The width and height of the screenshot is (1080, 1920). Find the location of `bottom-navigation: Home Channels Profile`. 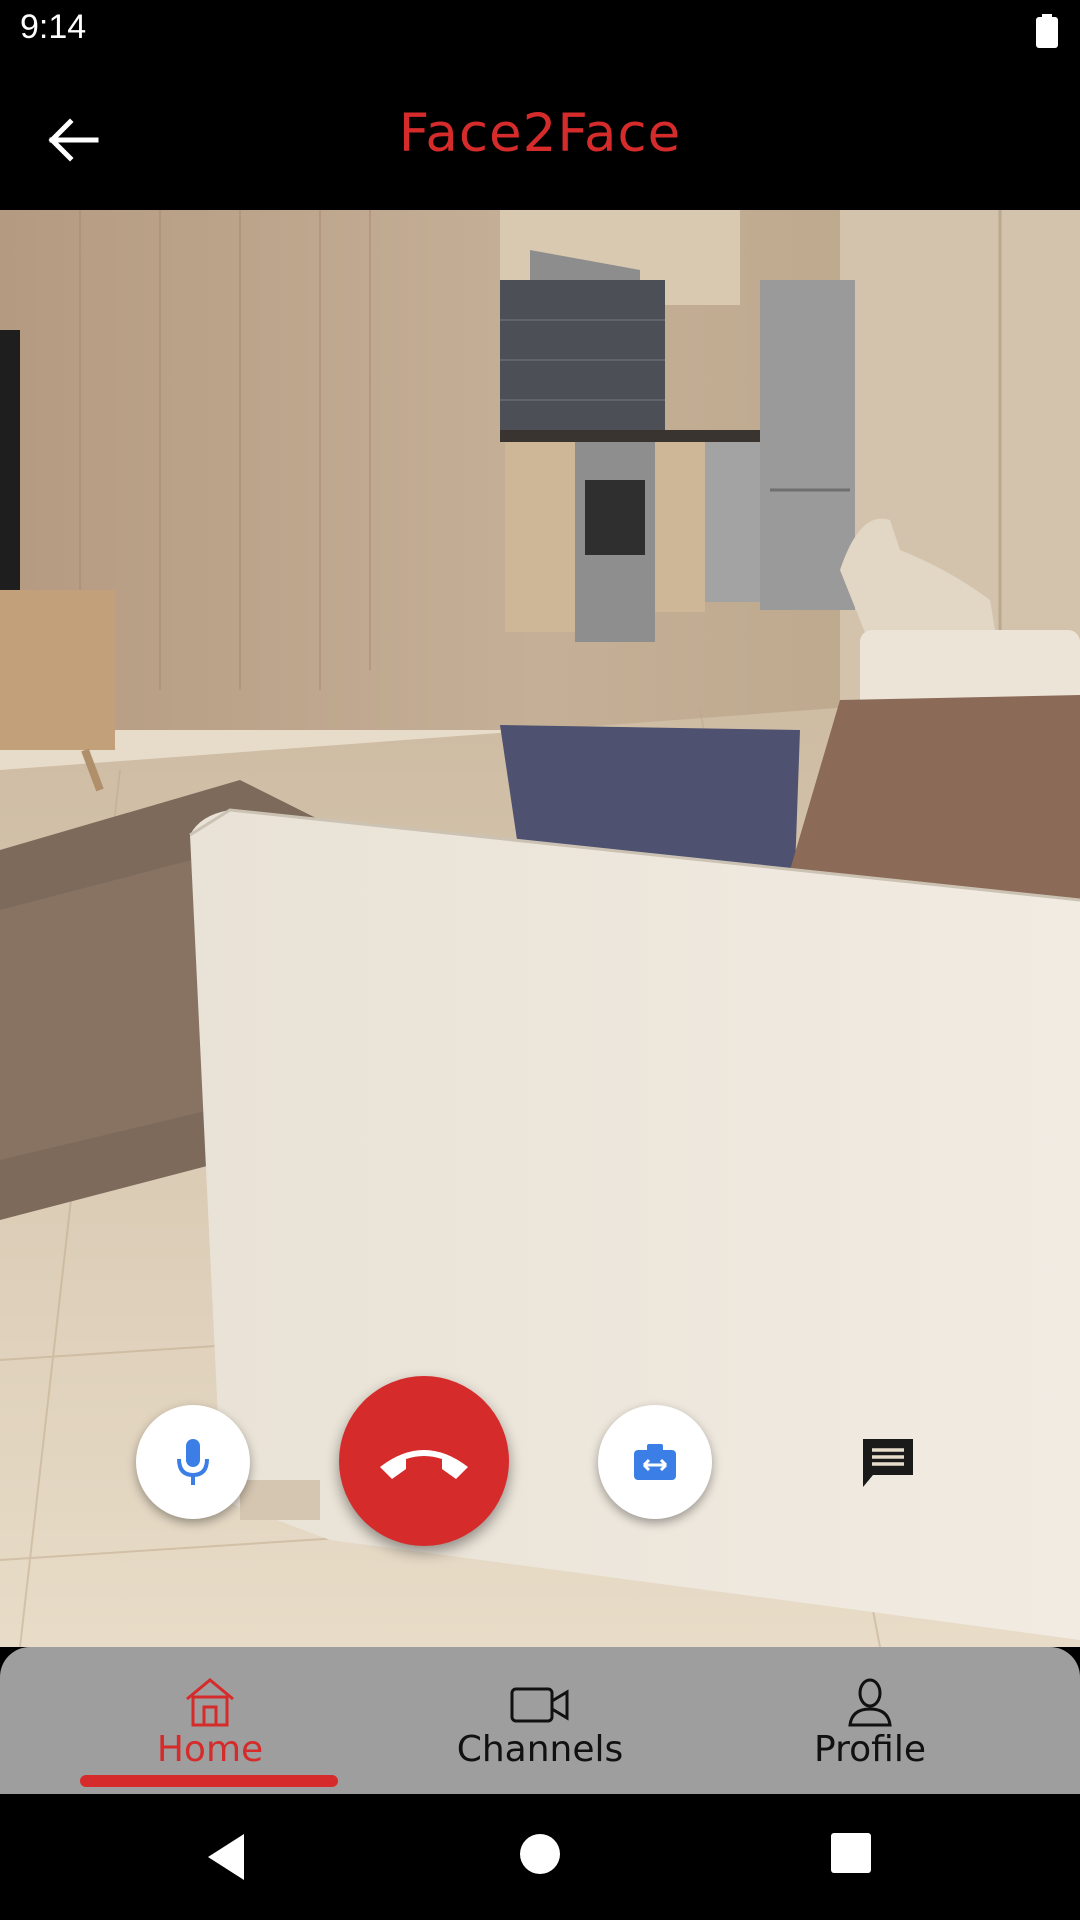

bottom-navigation: Home Channels Profile is located at coordinates (540, 1720).